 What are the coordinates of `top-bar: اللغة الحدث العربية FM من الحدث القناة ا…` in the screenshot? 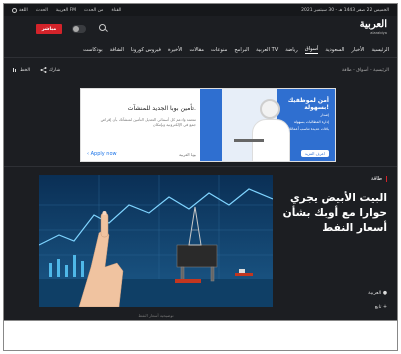 It's located at (200, 10).